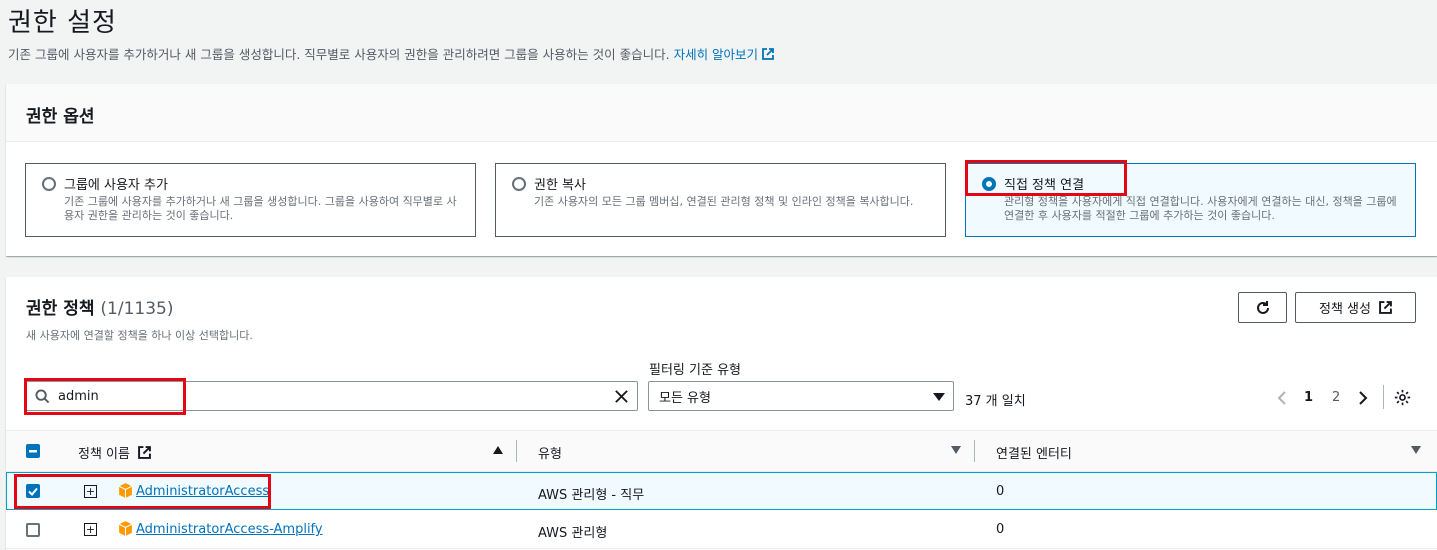 The image size is (1437, 550). I want to click on clear-icon, so click(621, 396).